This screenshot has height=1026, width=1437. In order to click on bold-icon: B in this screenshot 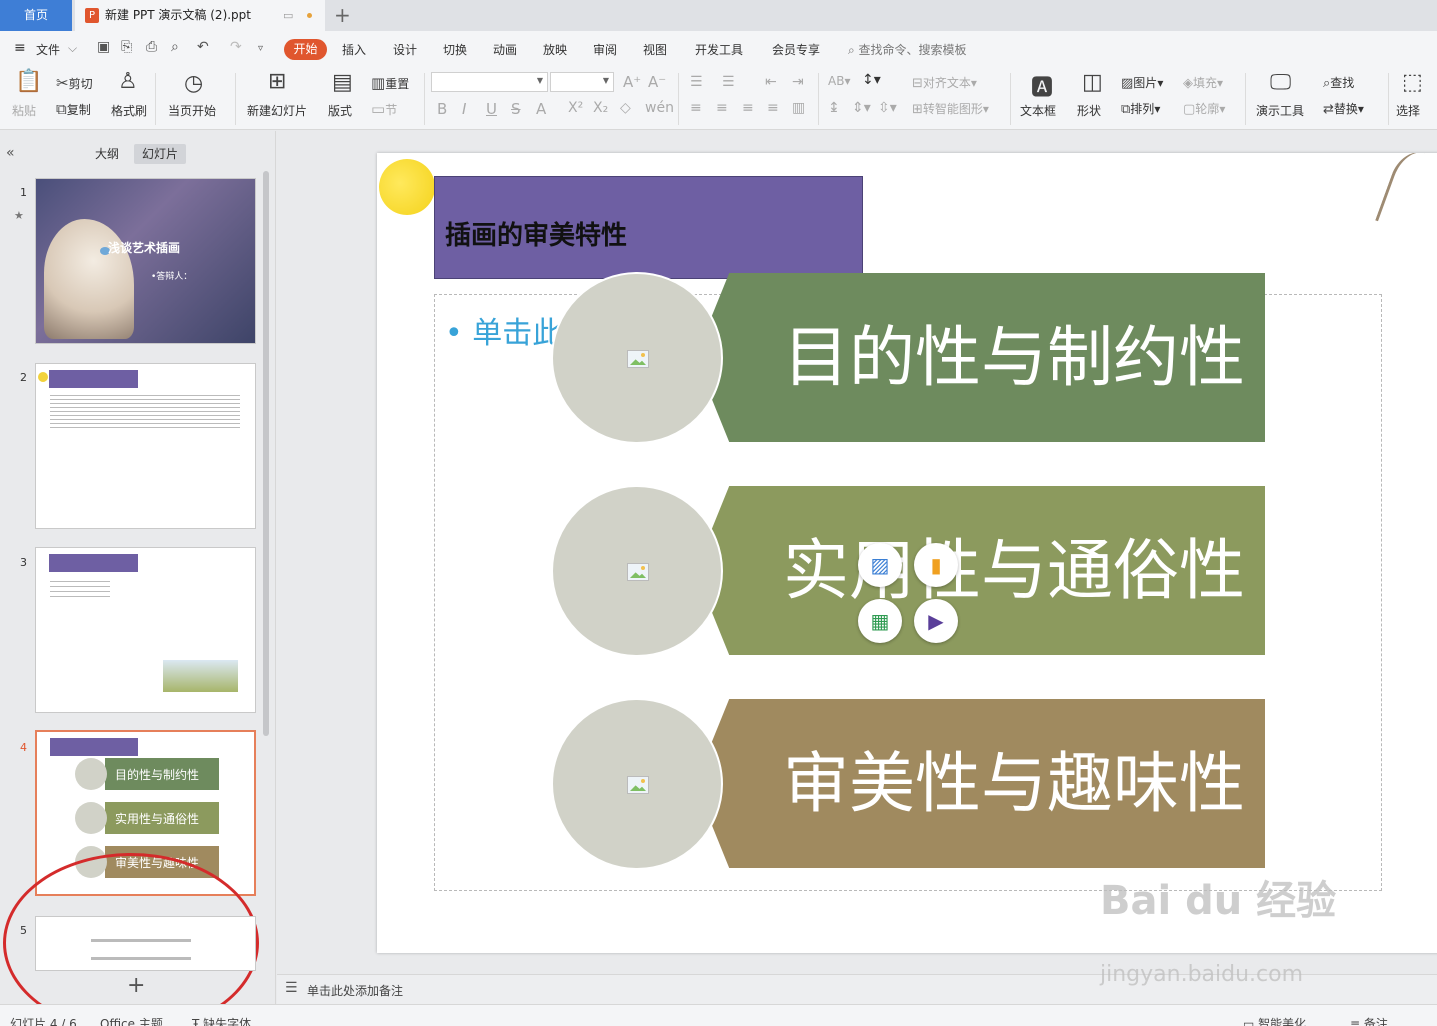, I will do `click(442, 109)`.